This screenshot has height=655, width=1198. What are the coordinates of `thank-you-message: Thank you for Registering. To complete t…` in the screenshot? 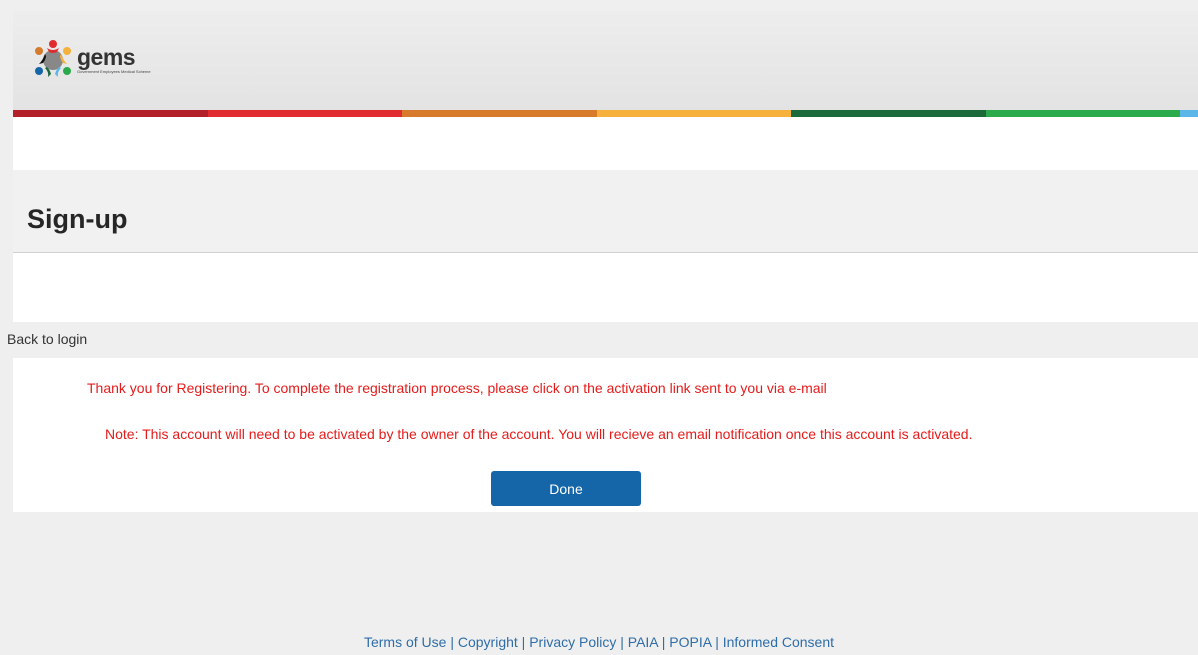 It's located at (457, 388).